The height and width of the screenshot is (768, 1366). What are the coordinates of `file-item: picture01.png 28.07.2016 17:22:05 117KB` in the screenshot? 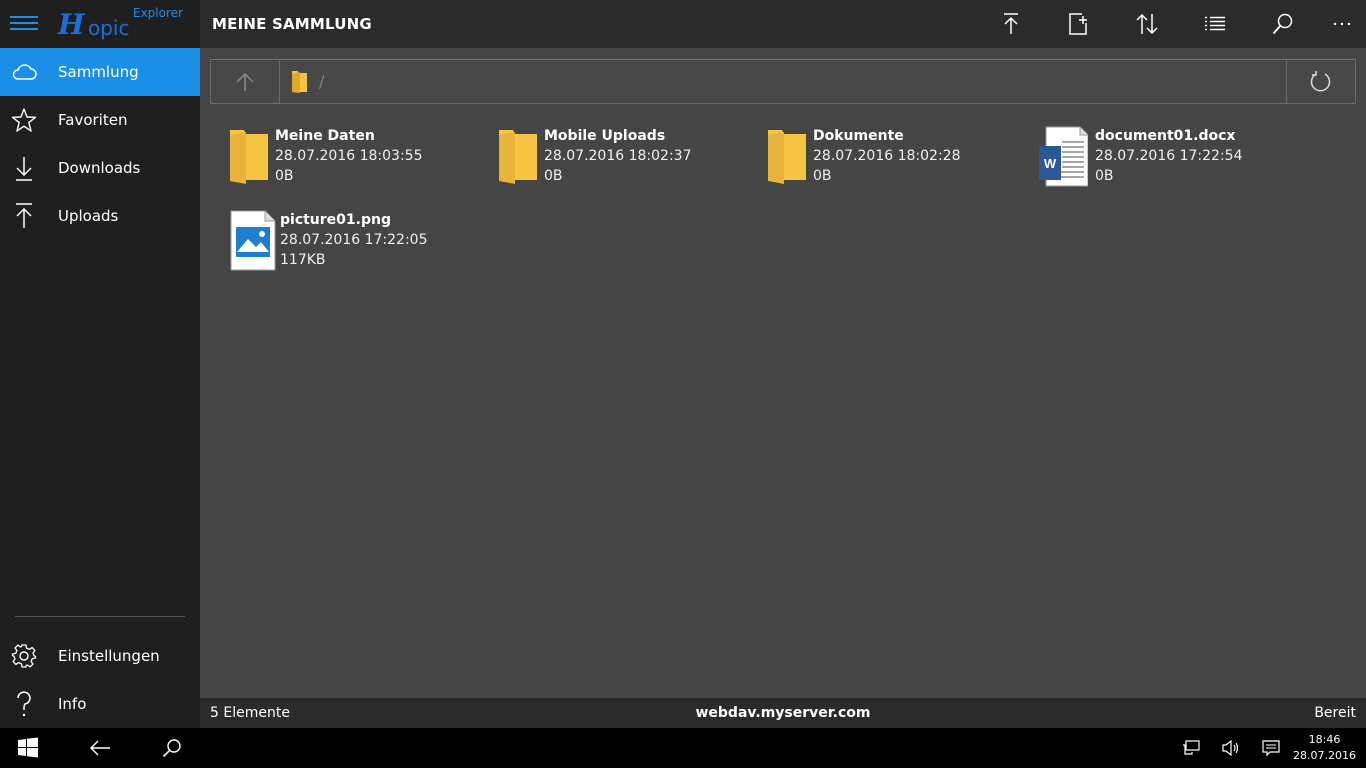 It's located at (354, 245).